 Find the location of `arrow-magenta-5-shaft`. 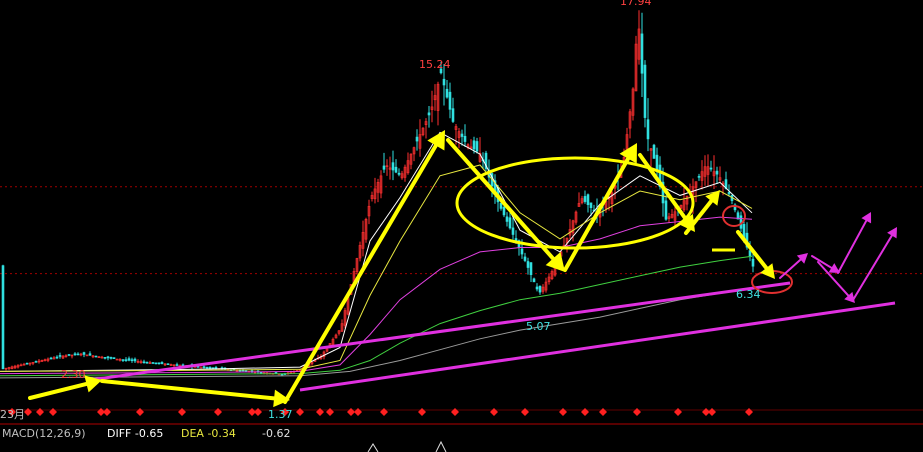

arrow-magenta-5-shaft is located at coordinates (872, 267).